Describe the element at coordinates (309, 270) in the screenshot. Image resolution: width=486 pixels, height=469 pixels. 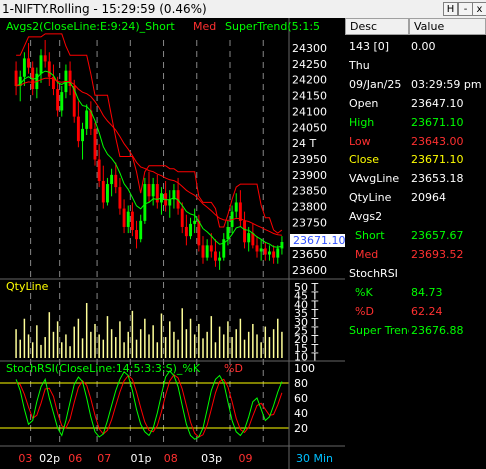
I see `price-tick-label: 23600` at that location.